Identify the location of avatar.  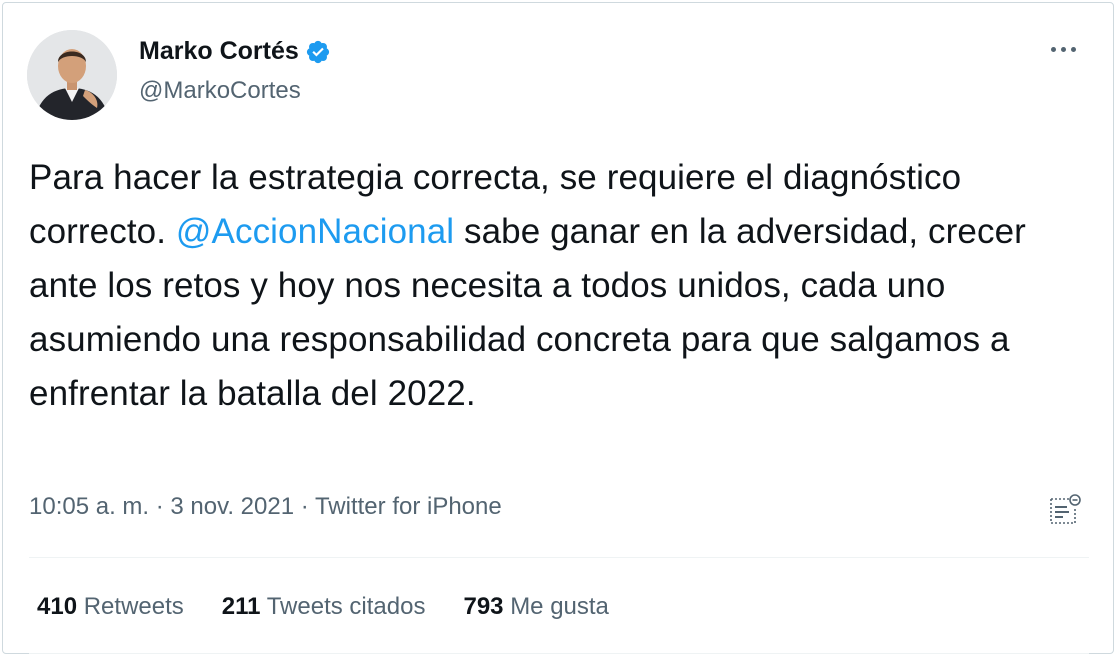
(72, 75).